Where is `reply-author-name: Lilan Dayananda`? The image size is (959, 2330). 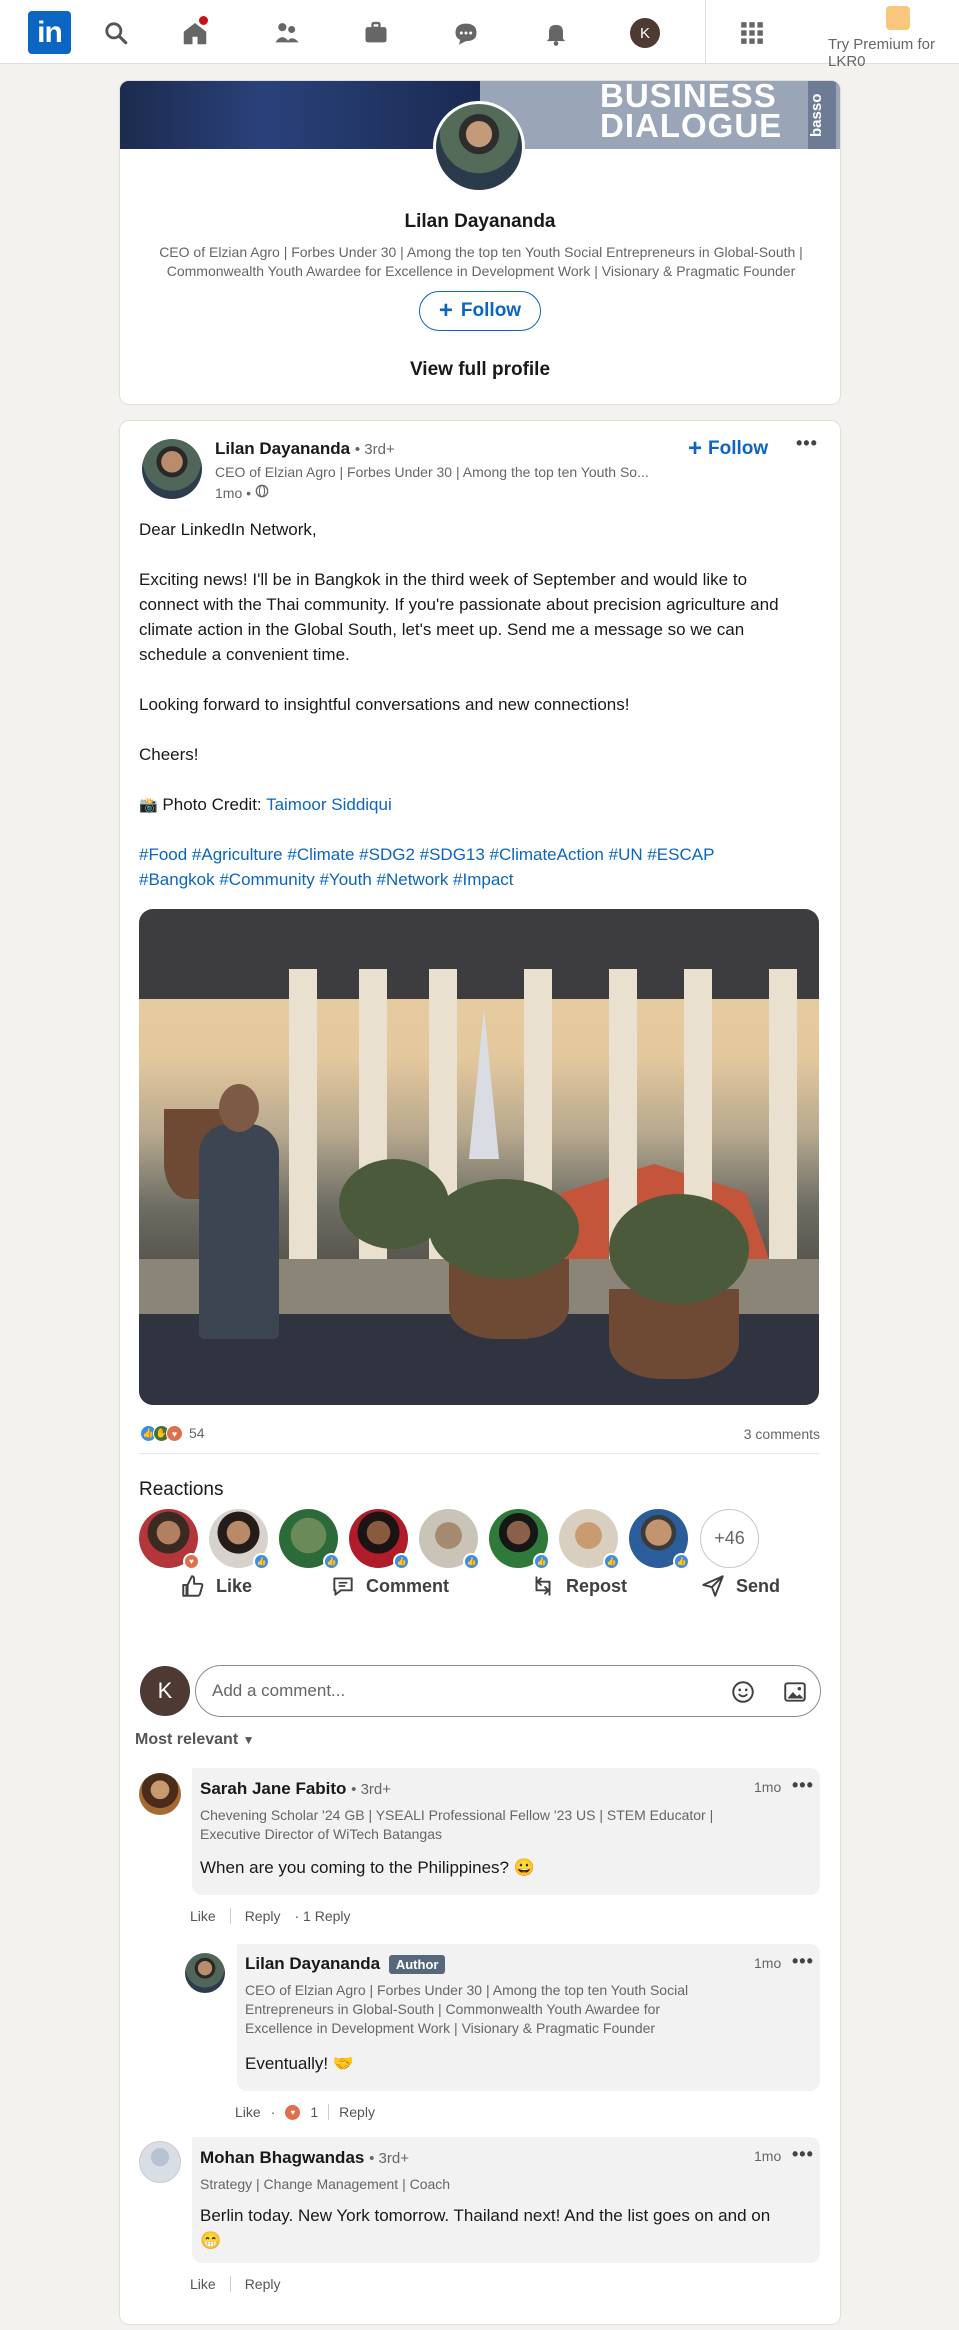
reply-author-name: Lilan Dayananda is located at coordinates (312, 1963).